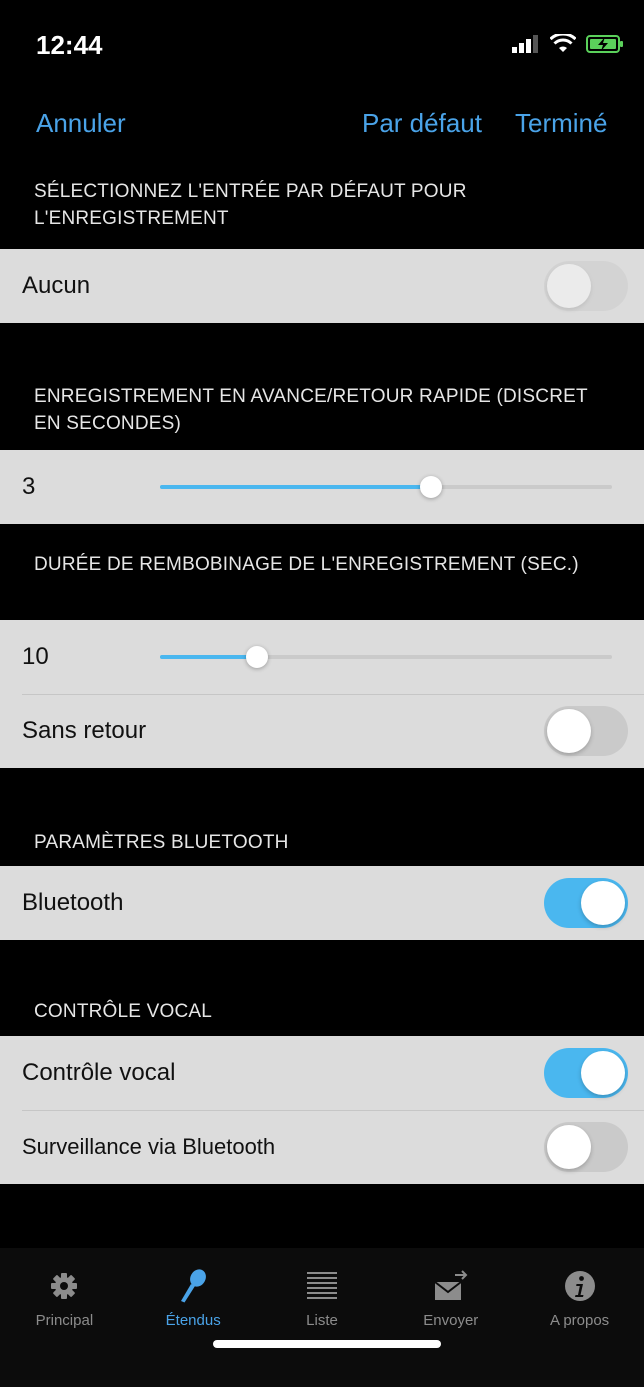 Image resolution: width=644 pixels, height=1387 pixels. I want to click on row-no-rewind: Sans retour, so click(322, 731).